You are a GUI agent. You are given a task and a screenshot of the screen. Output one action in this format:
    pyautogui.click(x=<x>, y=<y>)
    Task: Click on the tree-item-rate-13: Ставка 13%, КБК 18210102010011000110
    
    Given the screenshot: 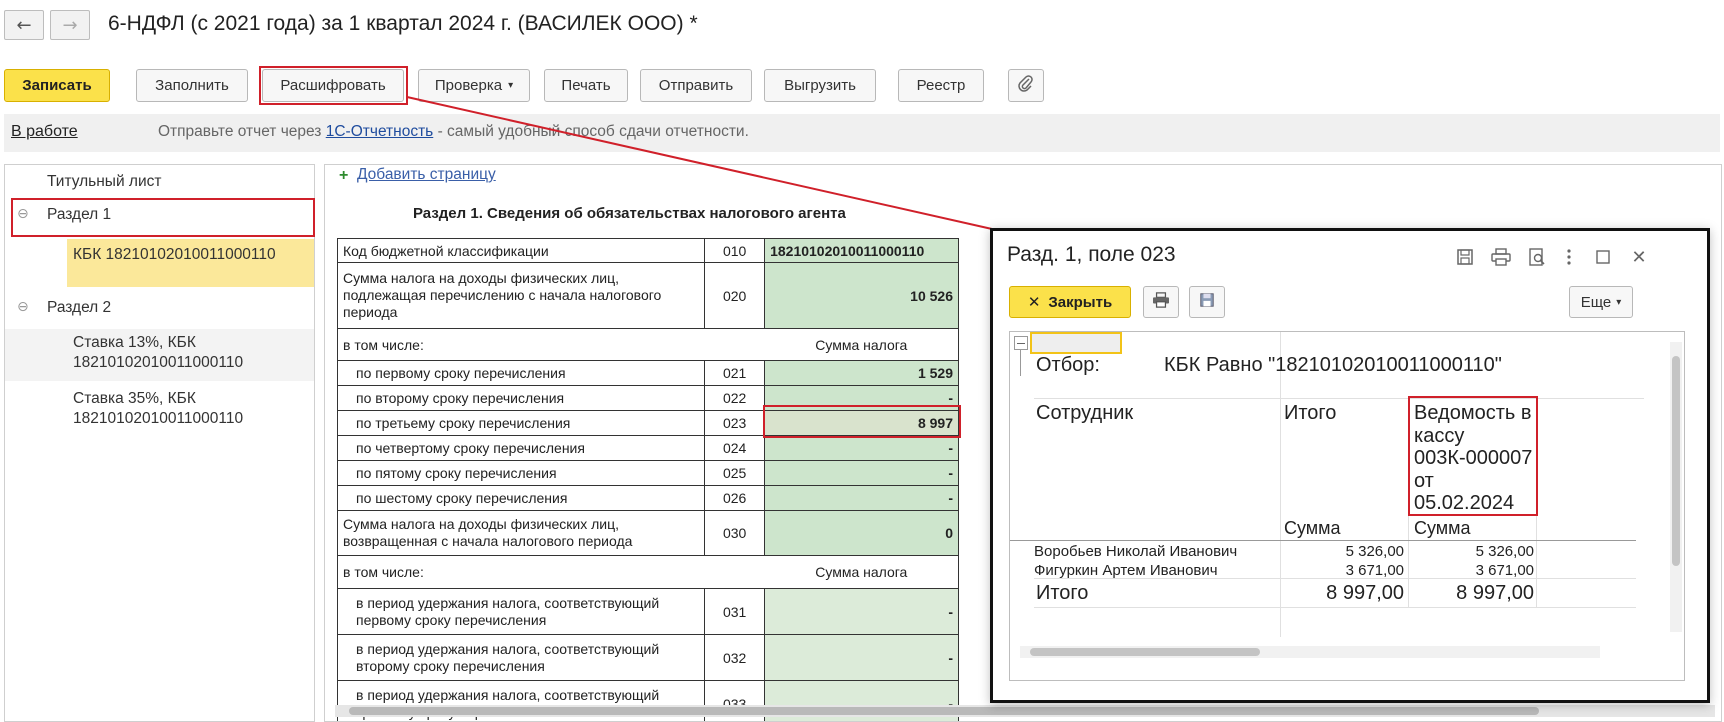 What is the action you would take?
    pyautogui.click(x=159, y=355)
    